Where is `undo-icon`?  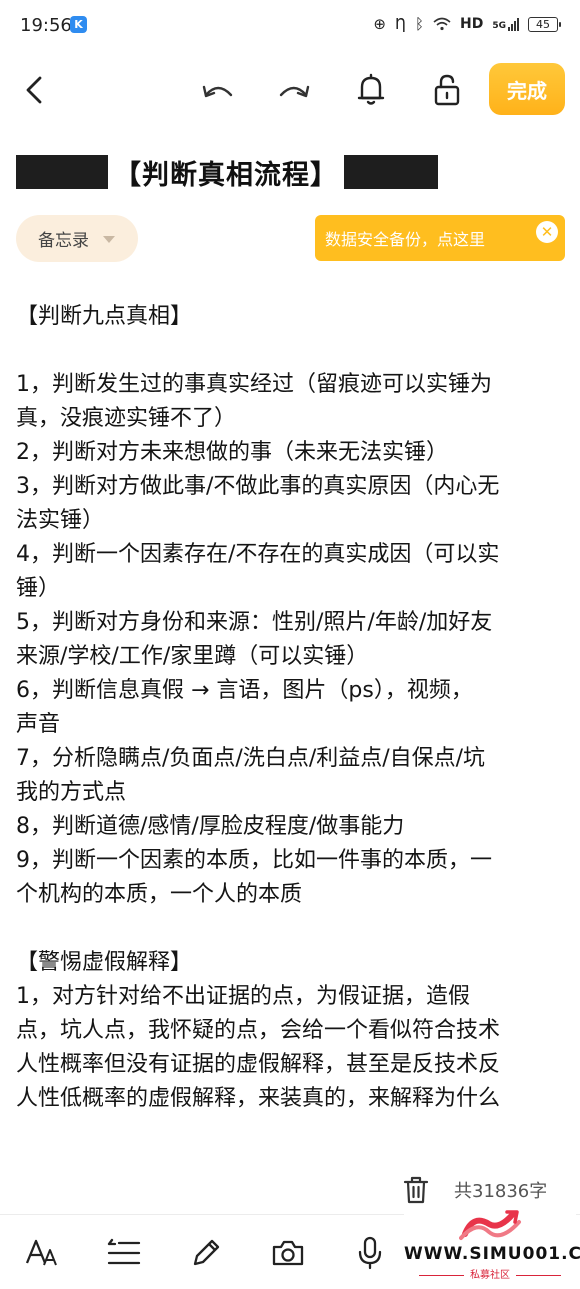 undo-icon is located at coordinates (218, 90).